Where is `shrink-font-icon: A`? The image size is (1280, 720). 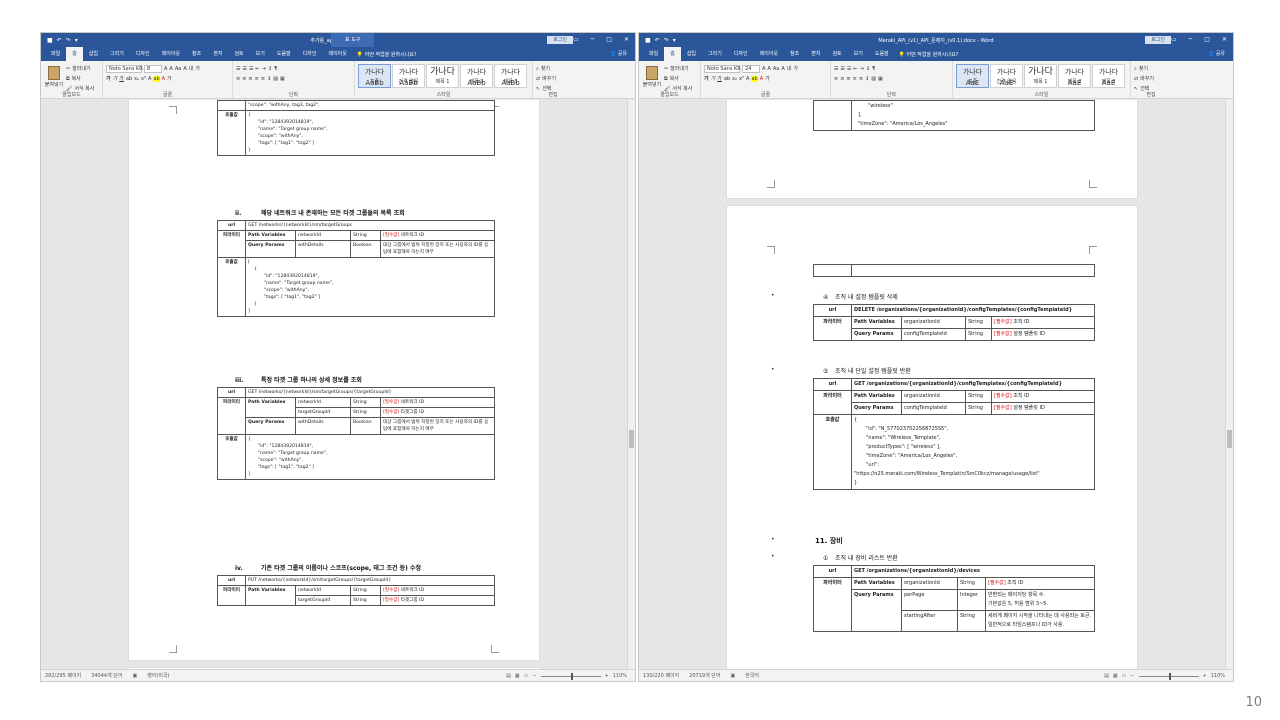 shrink-font-icon: A is located at coordinates (768, 69).